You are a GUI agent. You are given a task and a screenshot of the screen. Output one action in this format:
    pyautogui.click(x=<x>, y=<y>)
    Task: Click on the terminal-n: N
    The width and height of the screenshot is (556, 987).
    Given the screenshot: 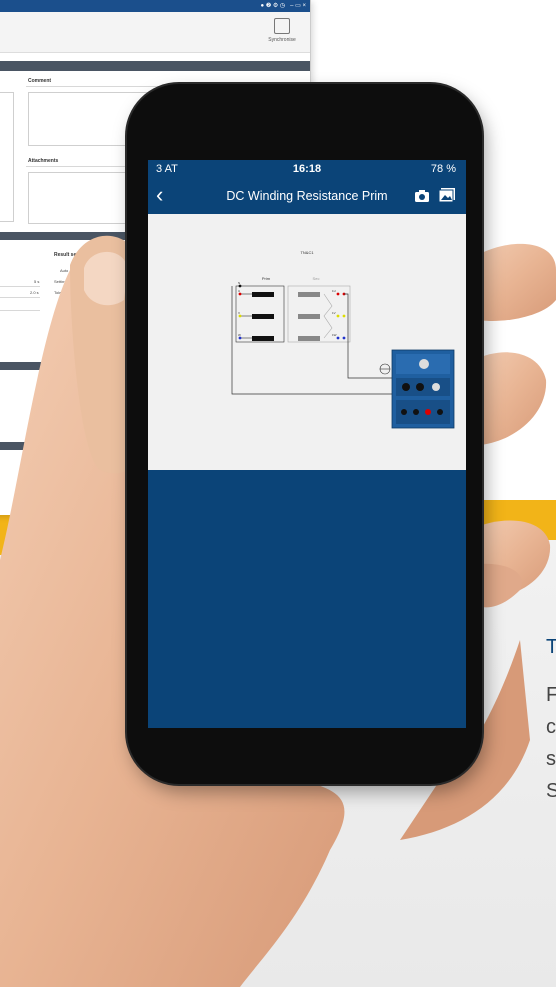 What is the action you would take?
    pyautogui.click(x=239, y=283)
    